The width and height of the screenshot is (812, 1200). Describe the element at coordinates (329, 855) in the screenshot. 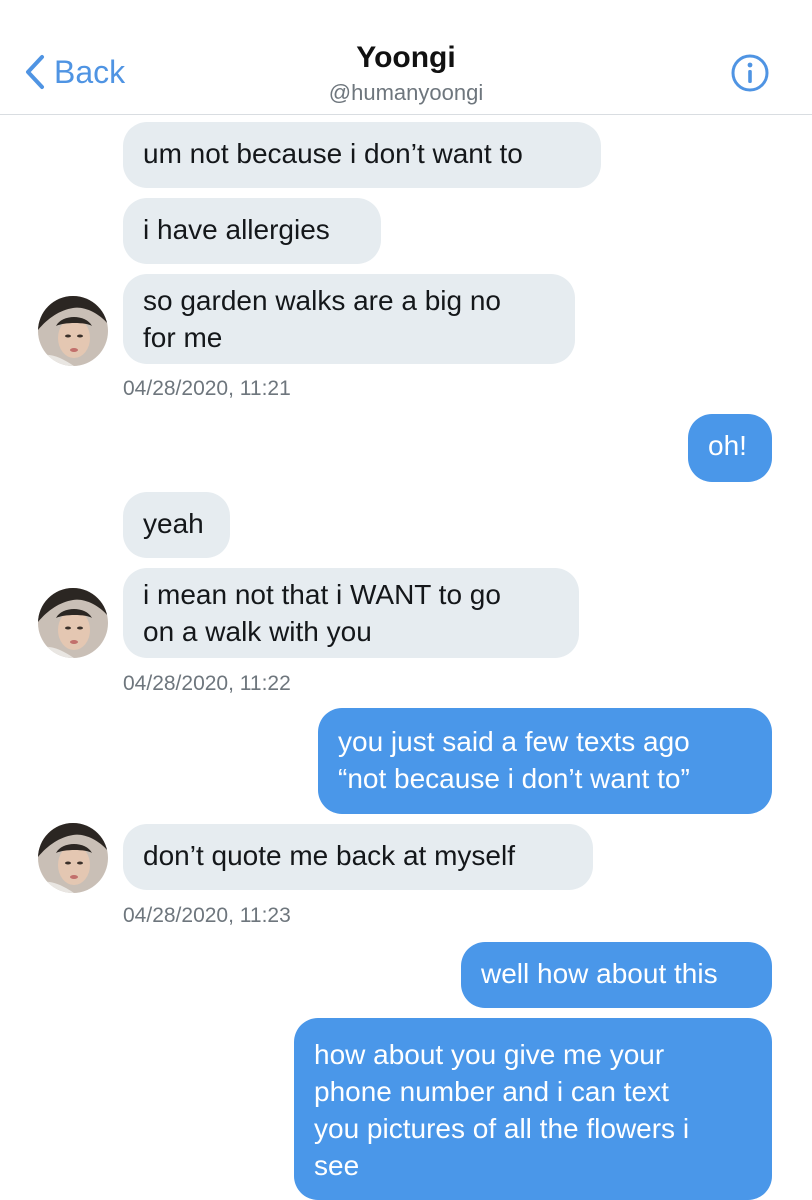

I see `message-text: don’t quote me back at myself` at that location.